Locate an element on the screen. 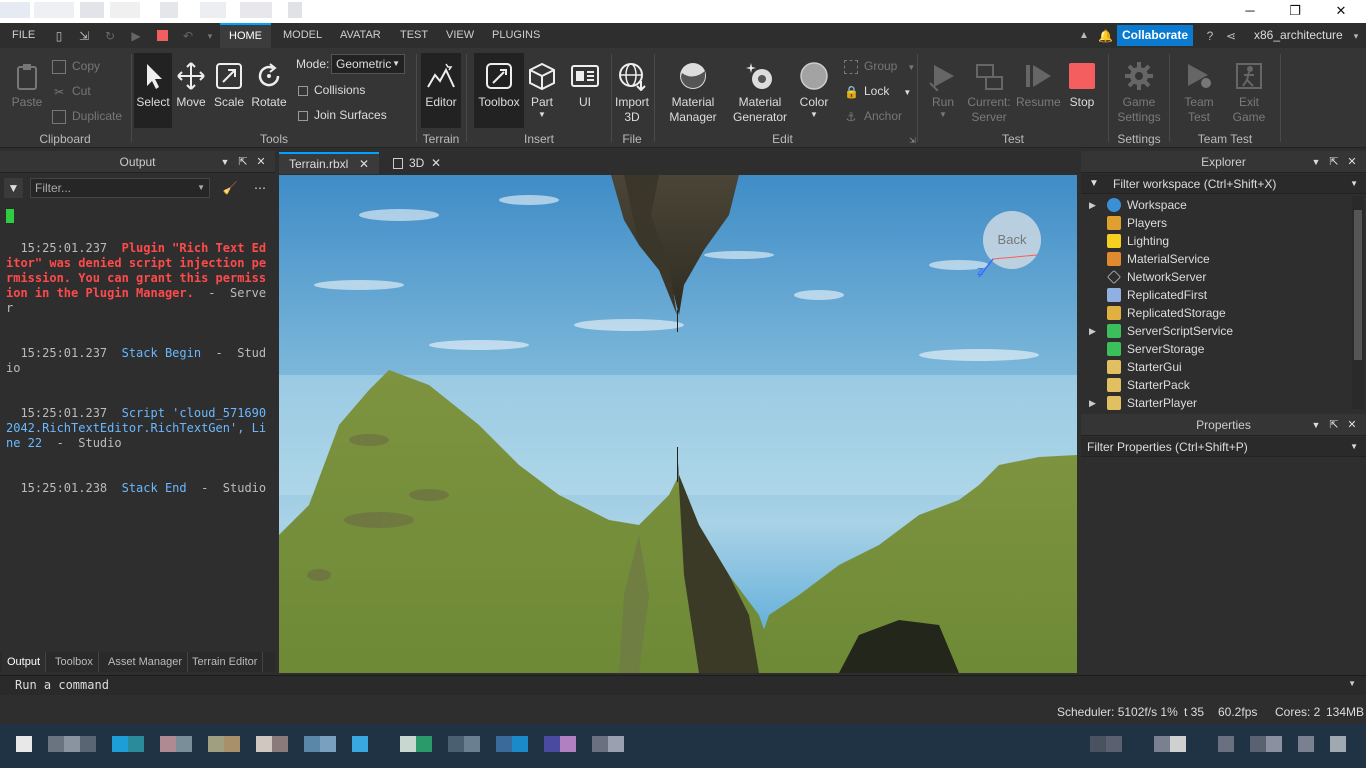  tab-home: HOME is located at coordinates (245, 35).